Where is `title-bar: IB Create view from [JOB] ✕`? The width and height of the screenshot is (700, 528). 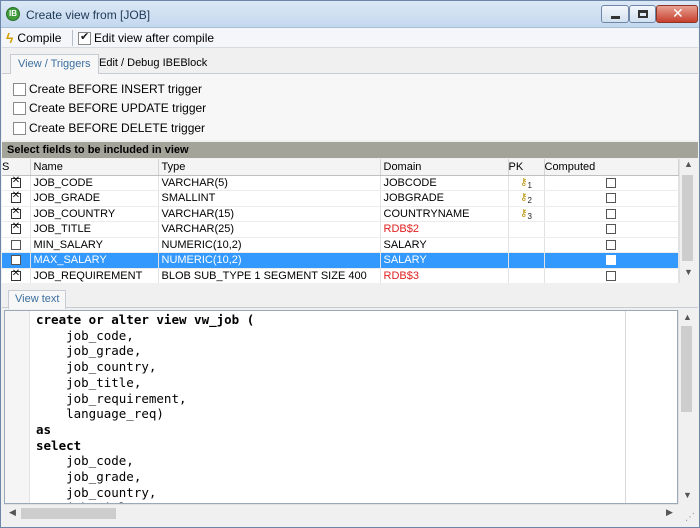 title-bar: IB Create view from [JOB] ✕ is located at coordinates (350, 14).